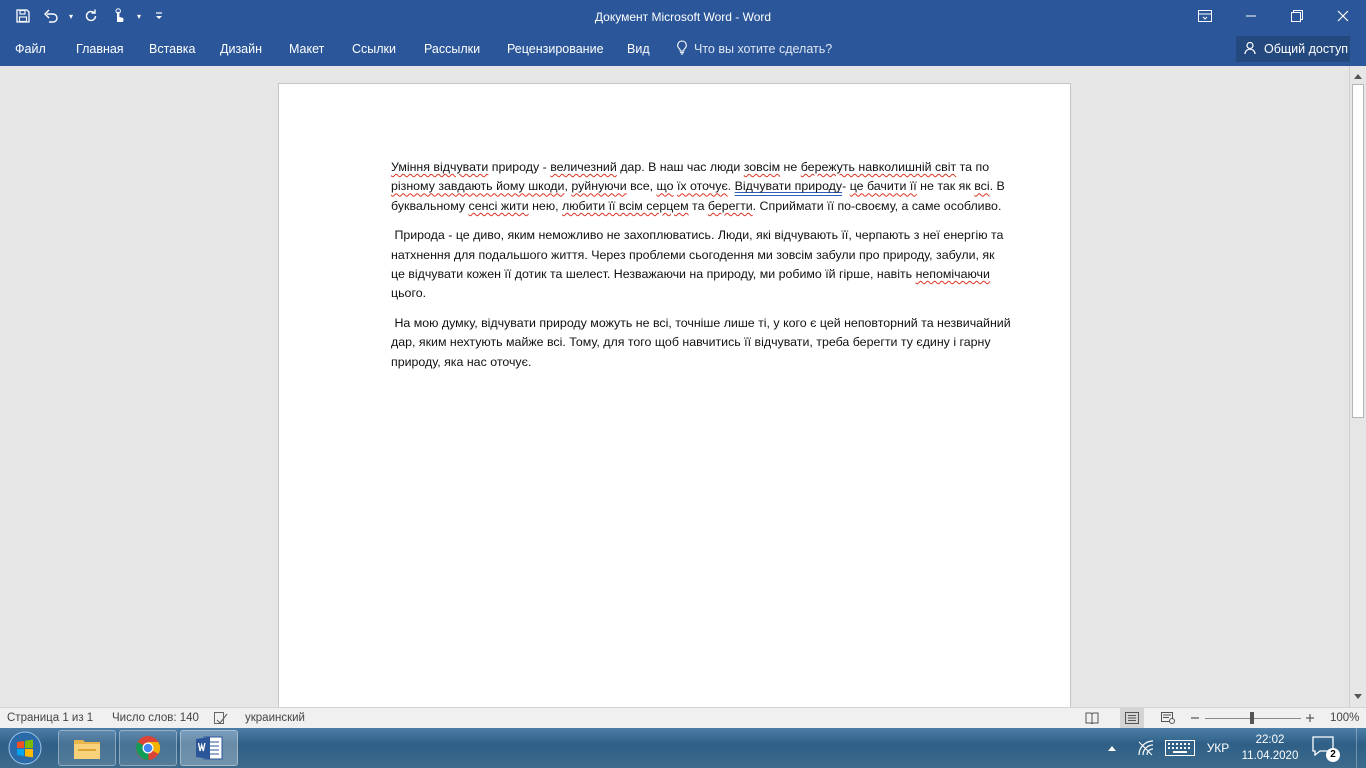 Image resolution: width=1366 pixels, height=768 pixels. What do you see at coordinates (1297, 16) in the screenshot?
I see `restore-icon` at bounding box center [1297, 16].